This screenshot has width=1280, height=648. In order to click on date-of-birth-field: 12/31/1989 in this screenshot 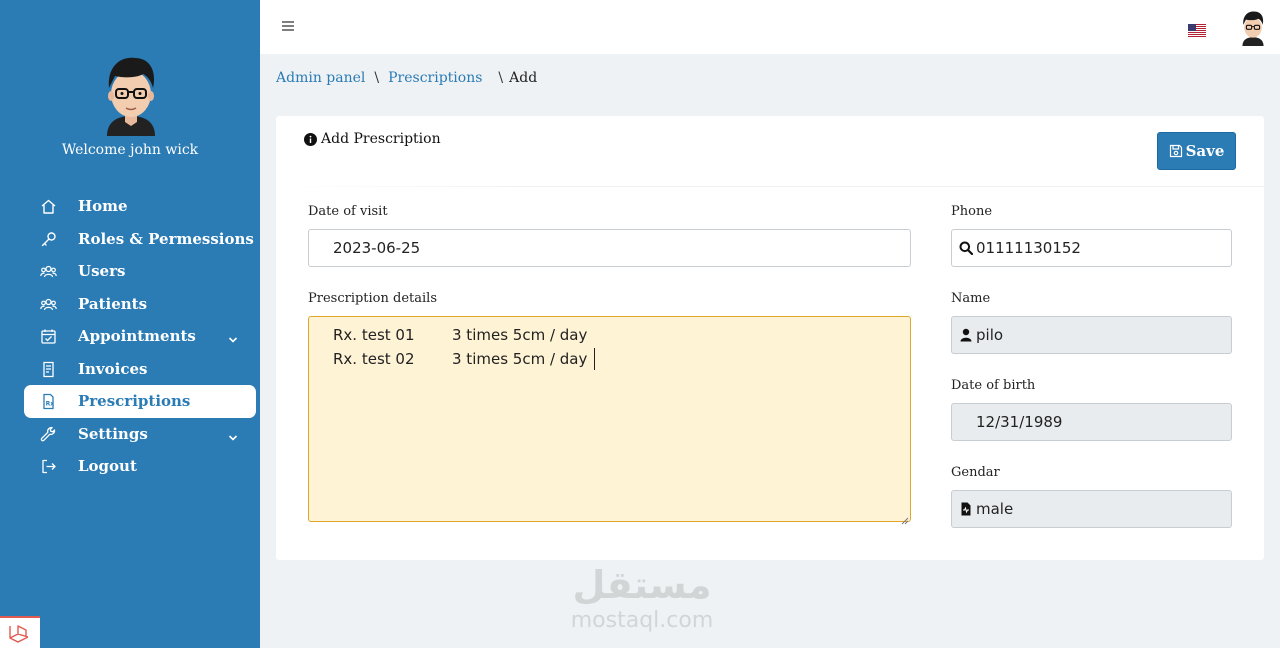, I will do `click(1091, 422)`.